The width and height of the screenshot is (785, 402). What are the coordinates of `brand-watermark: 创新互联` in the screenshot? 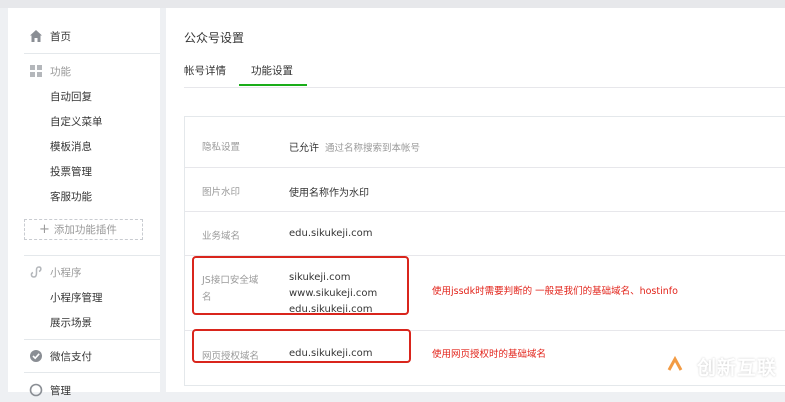 It's located at (718, 366).